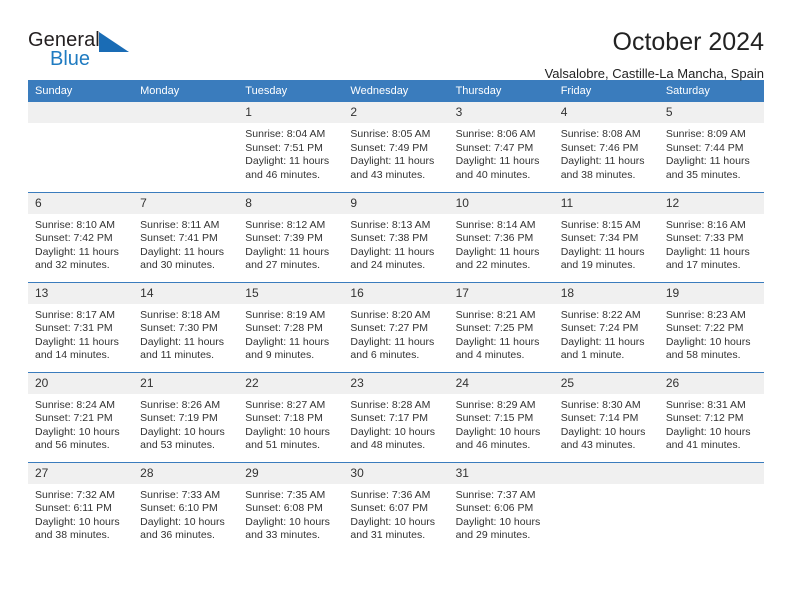 The width and height of the screenshot is (792, 612). What do you see at coordinates (75, 404) in the screenshot?
I see `sunrise-text: Sunrise: 8:24 AM` at bounding box center [75, 404].